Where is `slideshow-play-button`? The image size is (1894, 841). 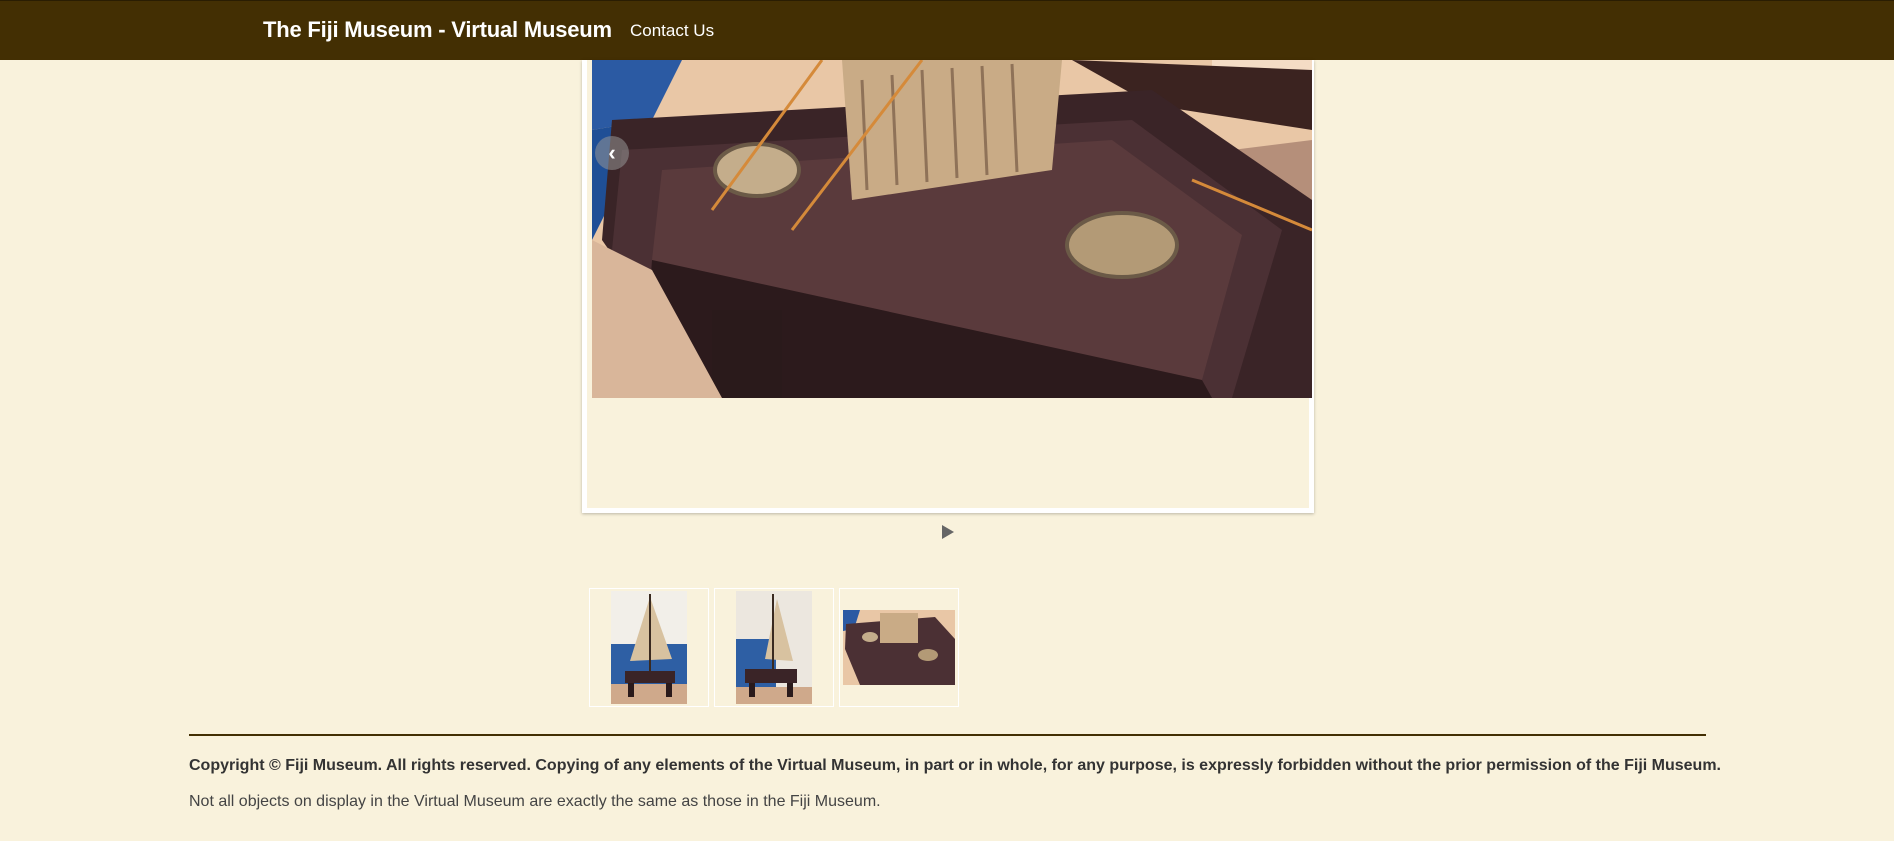
slideshow-play-button is located at coordinates (948, 532).